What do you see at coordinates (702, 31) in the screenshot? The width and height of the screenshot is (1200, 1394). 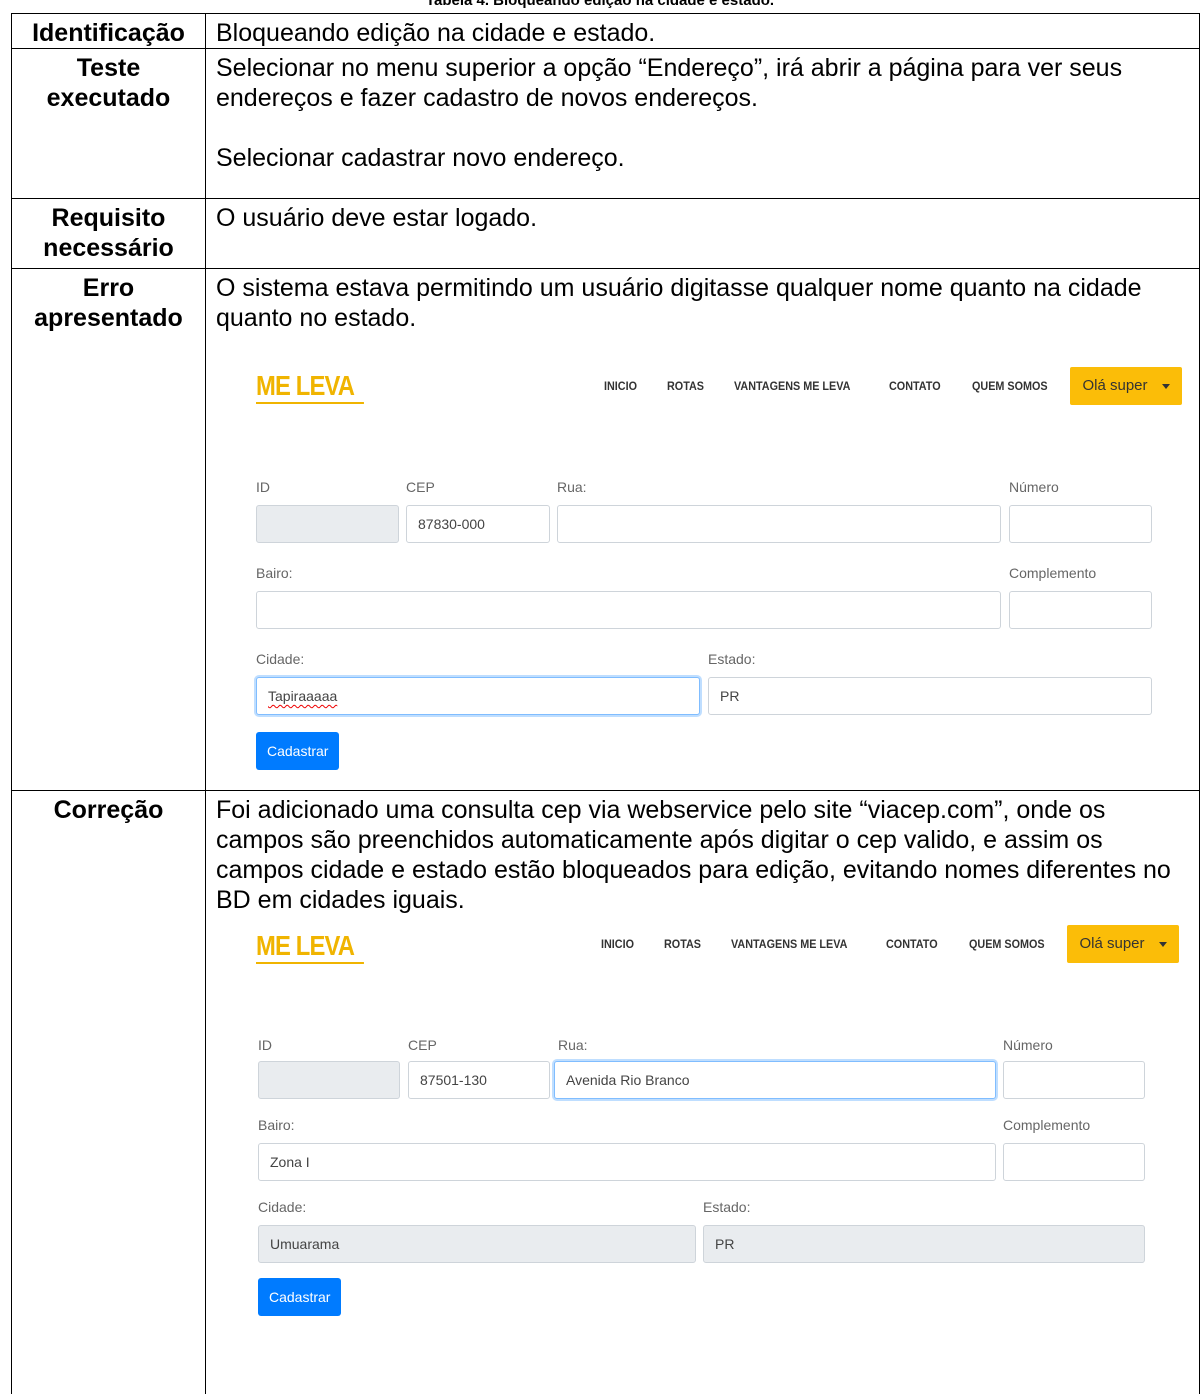 I see `row-content-identificacao: Bloqueando edição na cidade e estado.` at bounding box center [702, 31].